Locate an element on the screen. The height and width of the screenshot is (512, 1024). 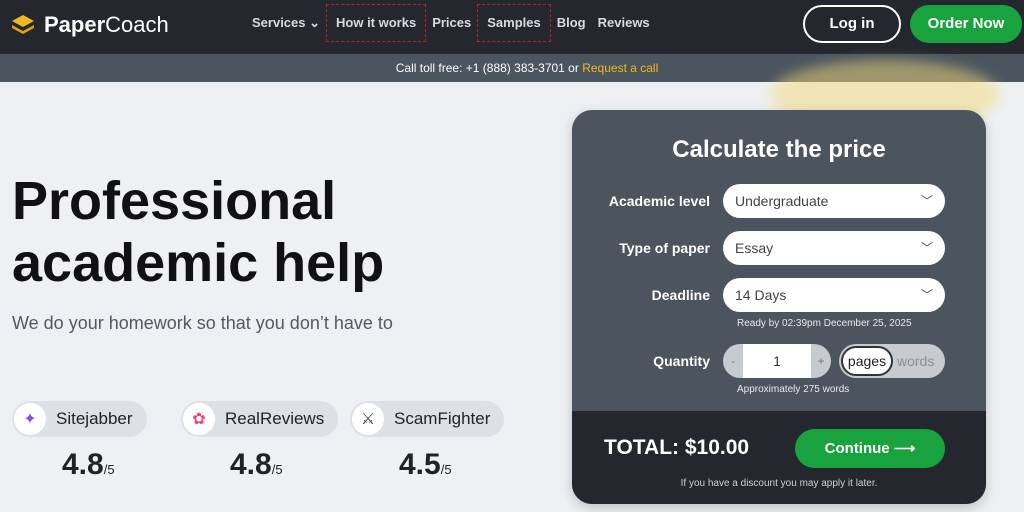
deadline-label: Deadline is located at coordinates (680, 295).